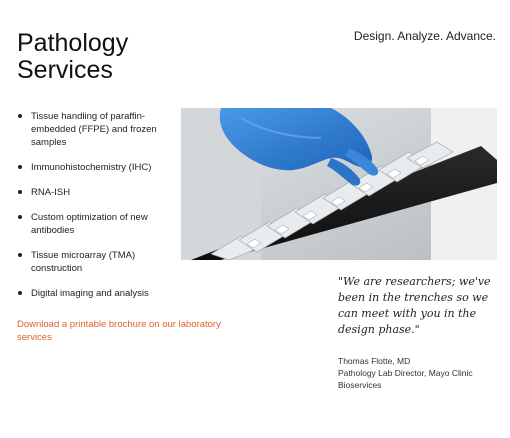 Image resolution: width=510 pixels, height=438 pixels. Describe the element at coordinates (65, 70) in the screenshot. I see `page-title-line2: Services` at that location.